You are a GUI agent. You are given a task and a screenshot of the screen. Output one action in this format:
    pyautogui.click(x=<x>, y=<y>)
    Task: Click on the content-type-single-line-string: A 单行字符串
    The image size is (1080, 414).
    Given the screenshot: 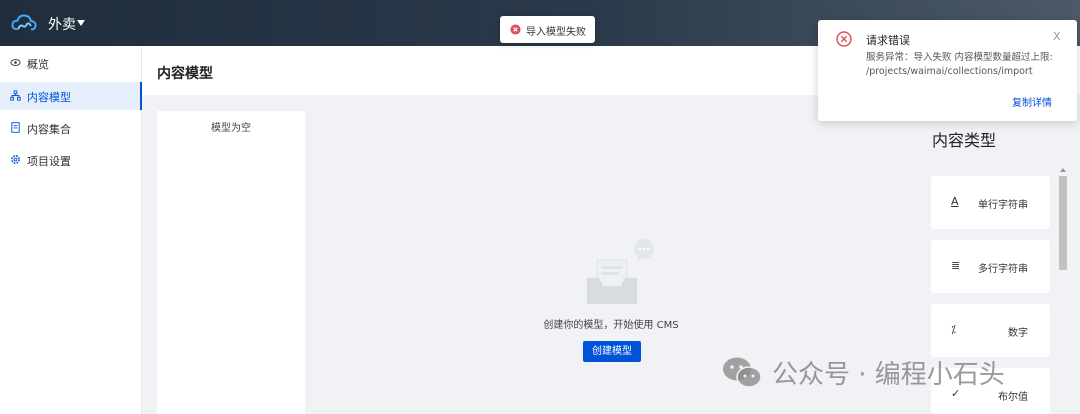 What is the action you would take?
    pyautogui.click(x=990, y=202)
    